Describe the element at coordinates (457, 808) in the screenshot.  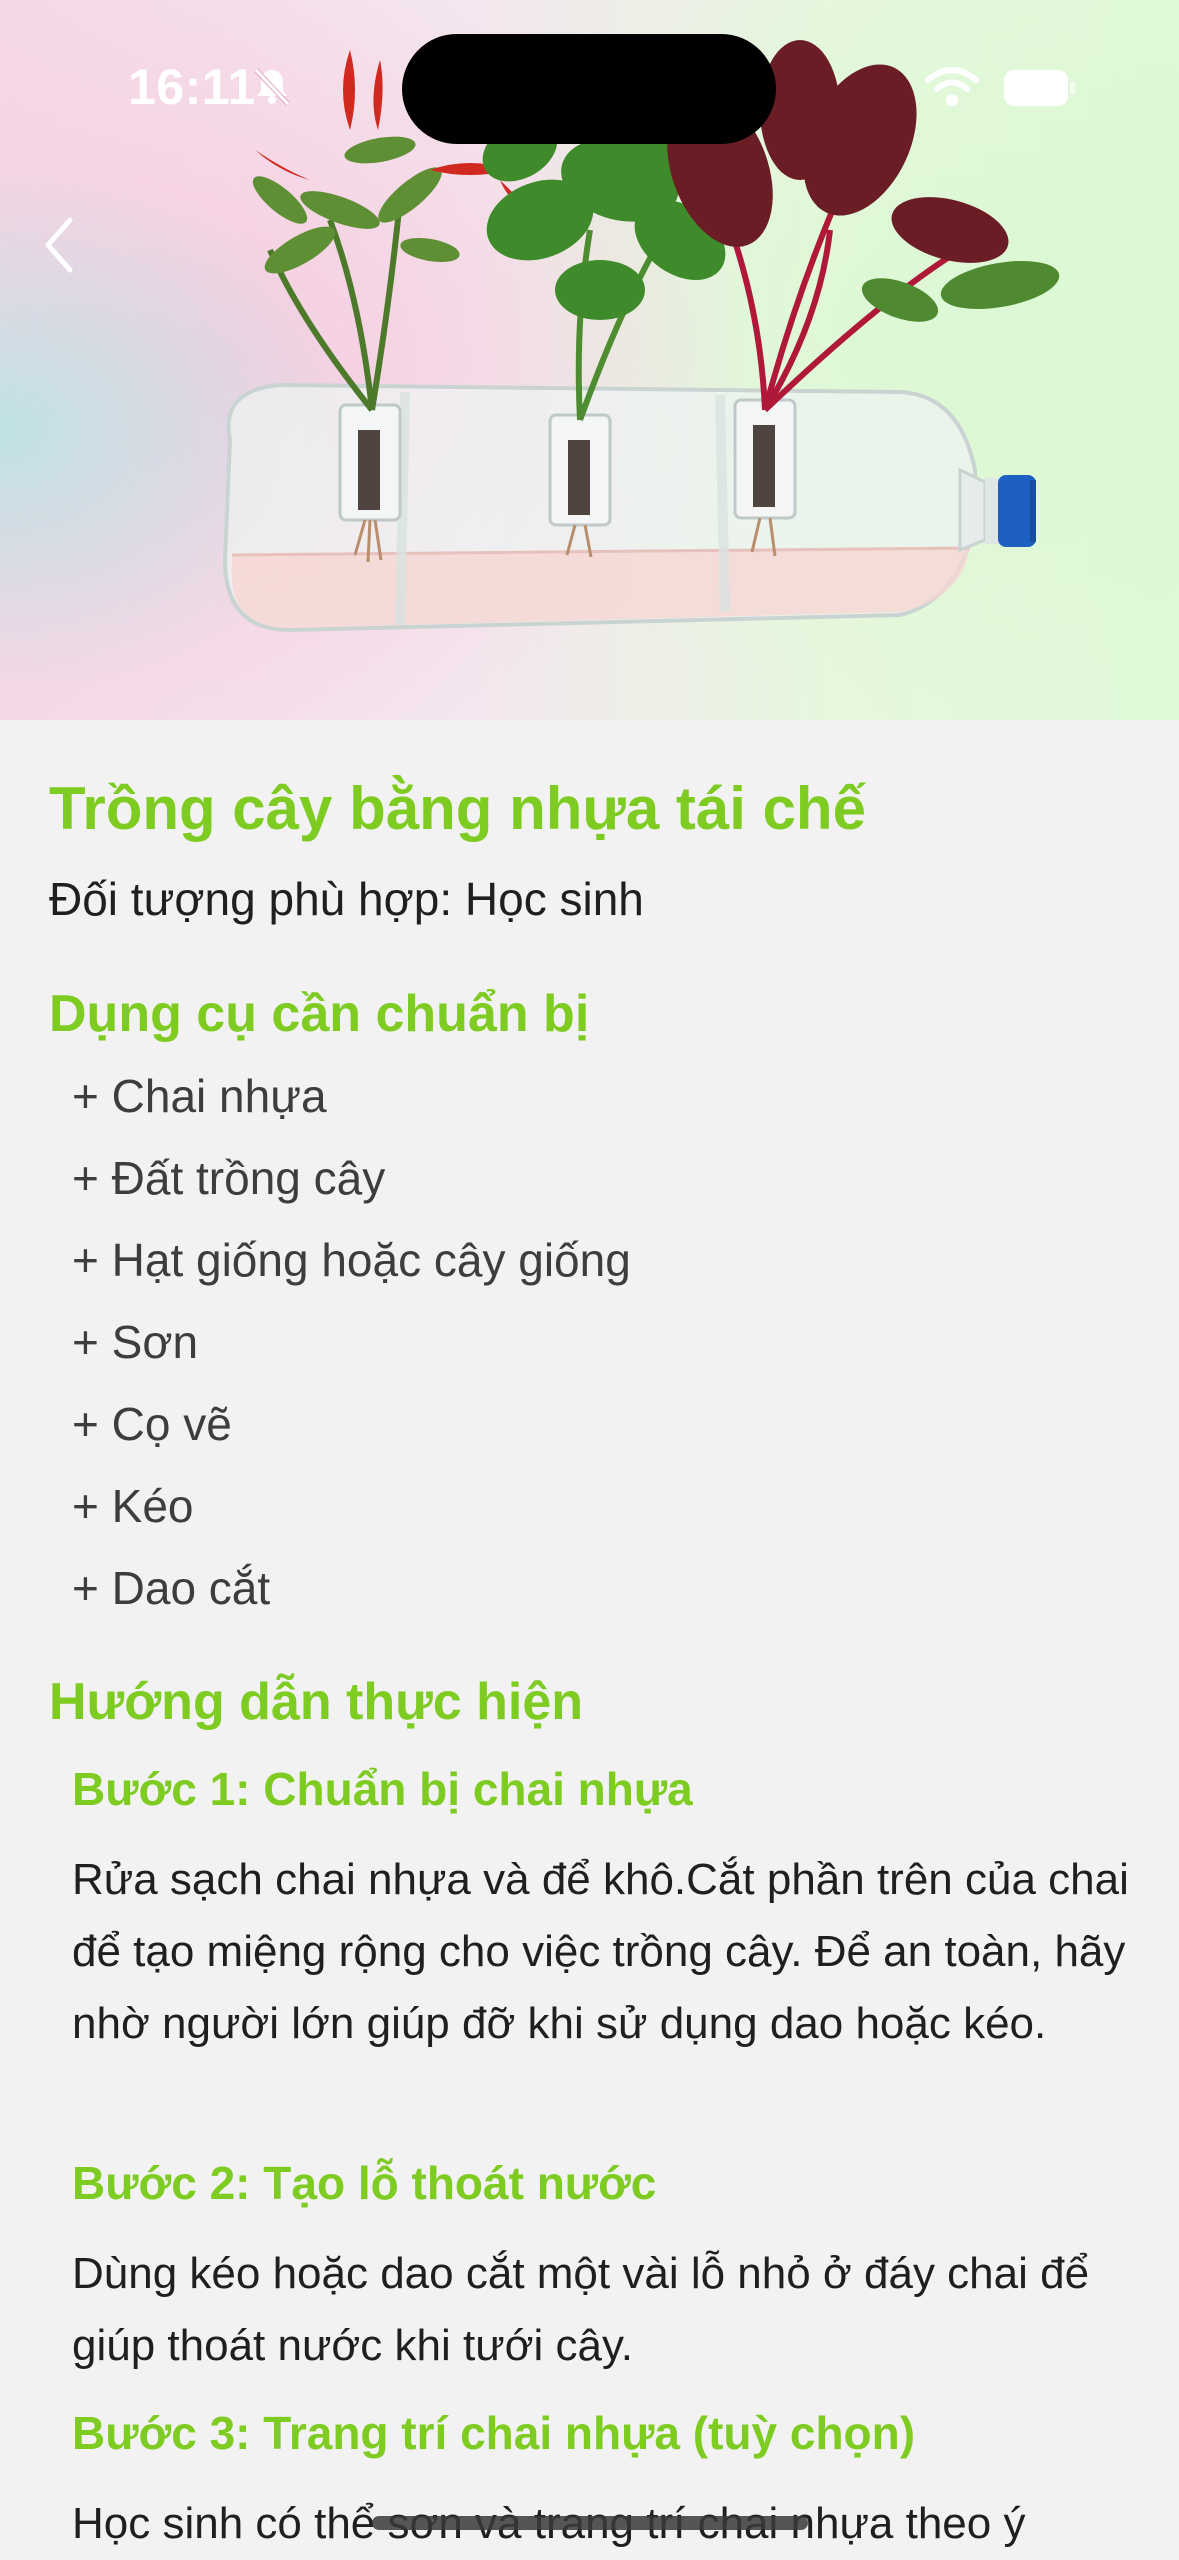
I see `article-title: Trồng cây bằng nhựa tái chế` at that location.